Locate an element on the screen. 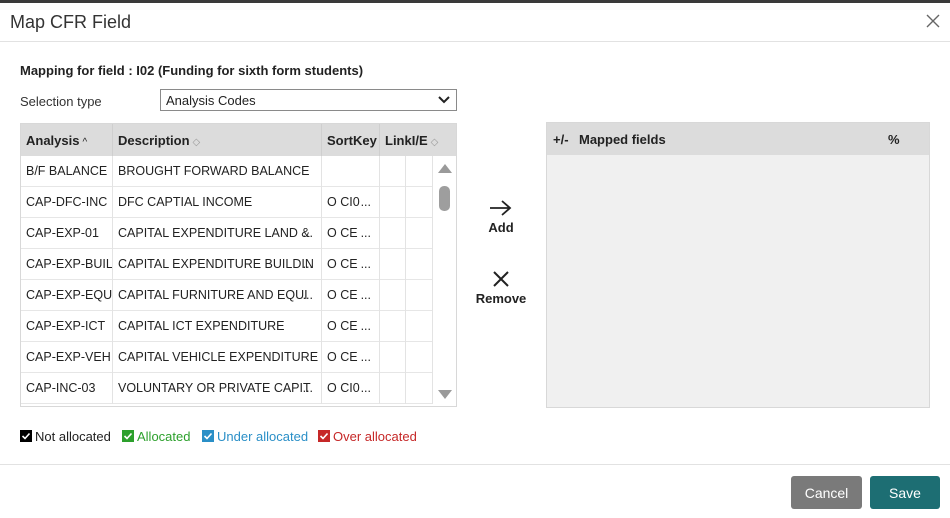  cell-sortkey is located at coordinates (351, 171).